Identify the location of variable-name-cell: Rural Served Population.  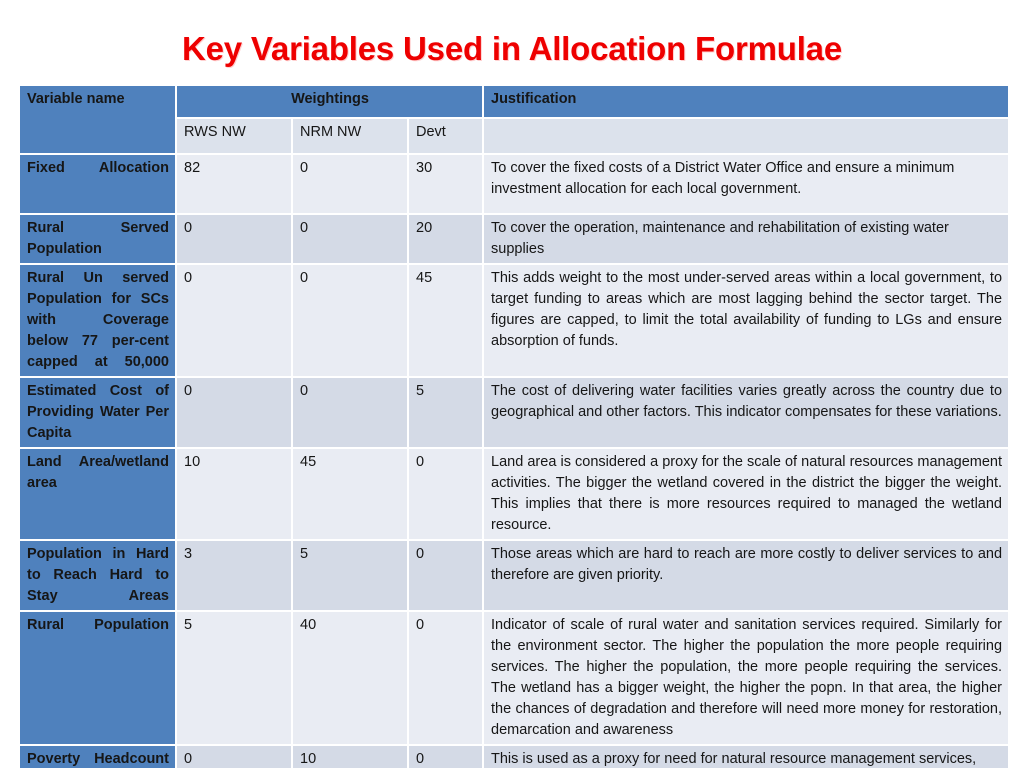
(97, 239).